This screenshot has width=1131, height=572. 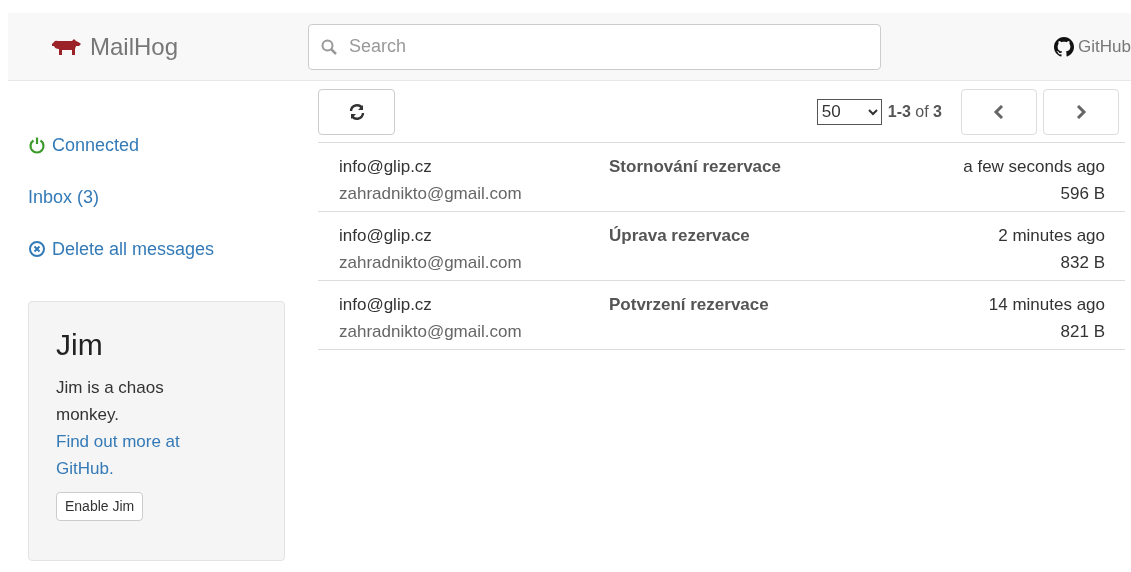 I want to click on github-link: GitHub, so click(x=1092, y=46).